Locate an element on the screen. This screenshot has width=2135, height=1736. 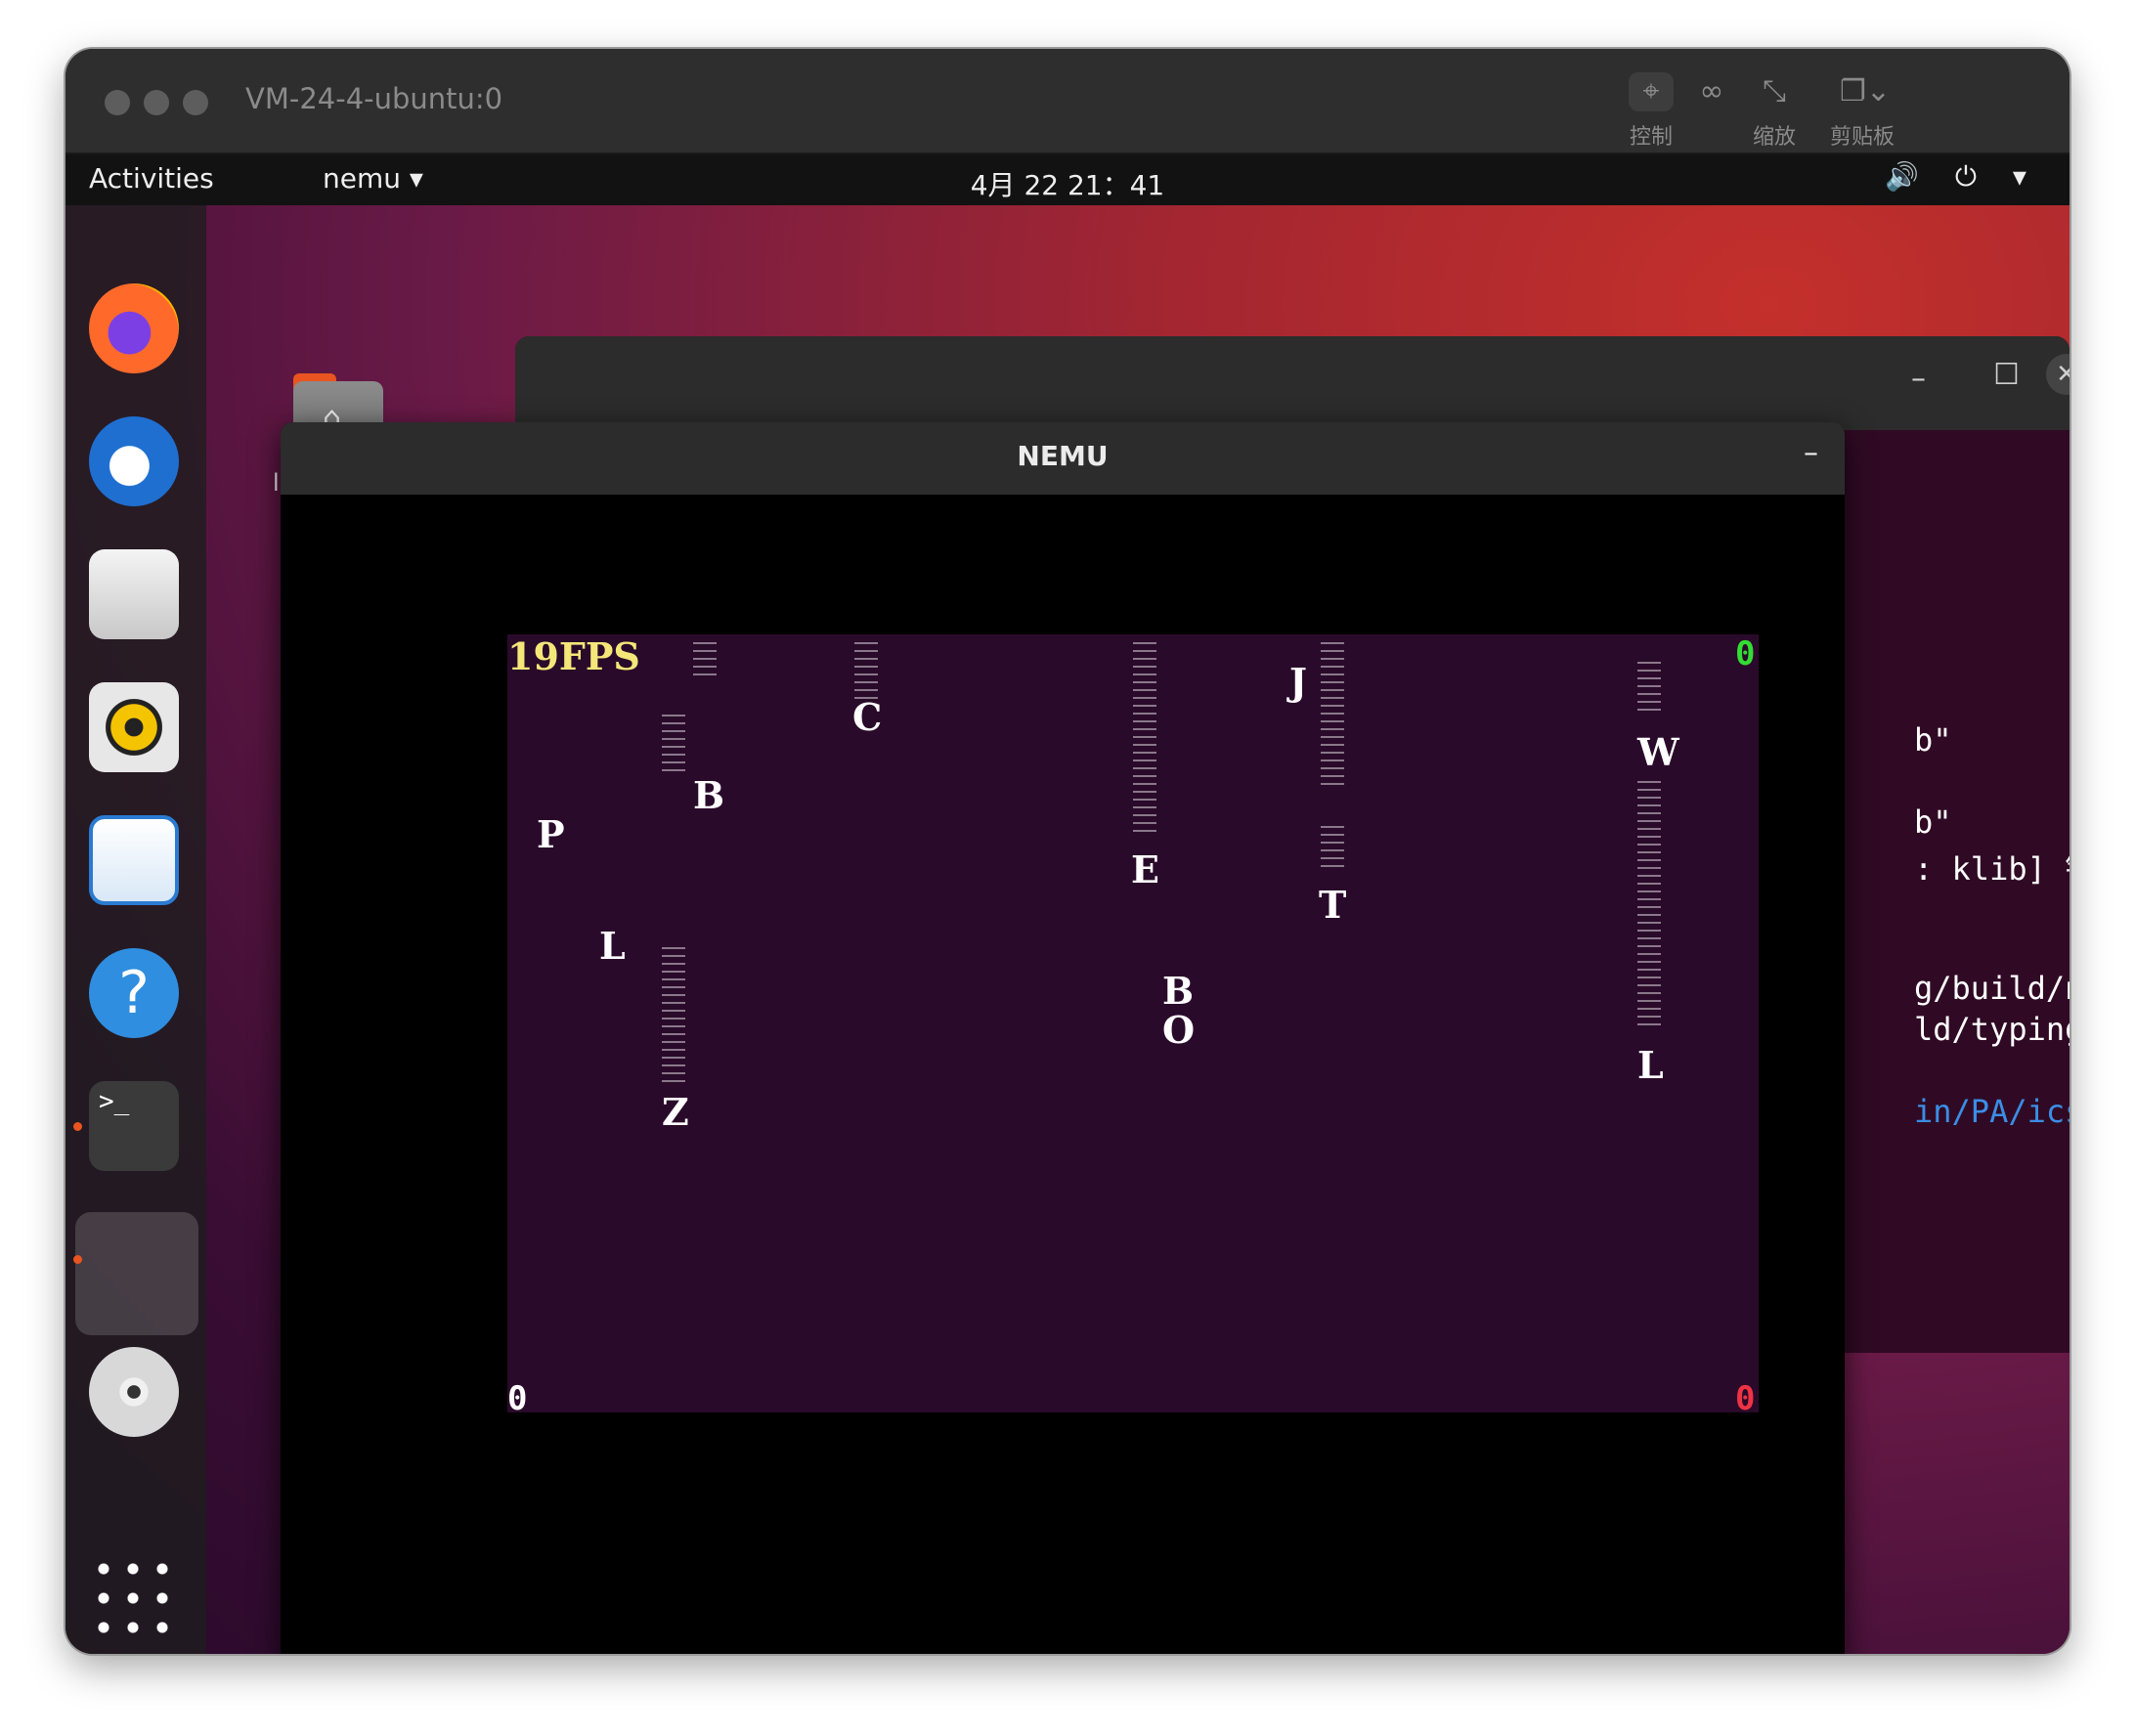
minimize-button: – is located at coordinates (1811, 453).